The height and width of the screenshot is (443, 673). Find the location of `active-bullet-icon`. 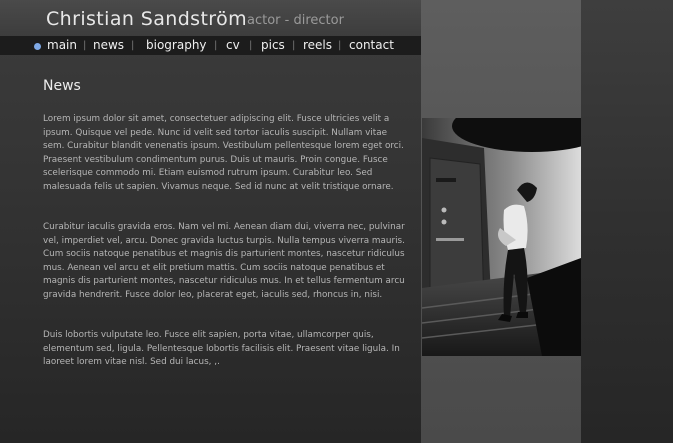

active-bullet-icon is located at coordinates (37, 46).